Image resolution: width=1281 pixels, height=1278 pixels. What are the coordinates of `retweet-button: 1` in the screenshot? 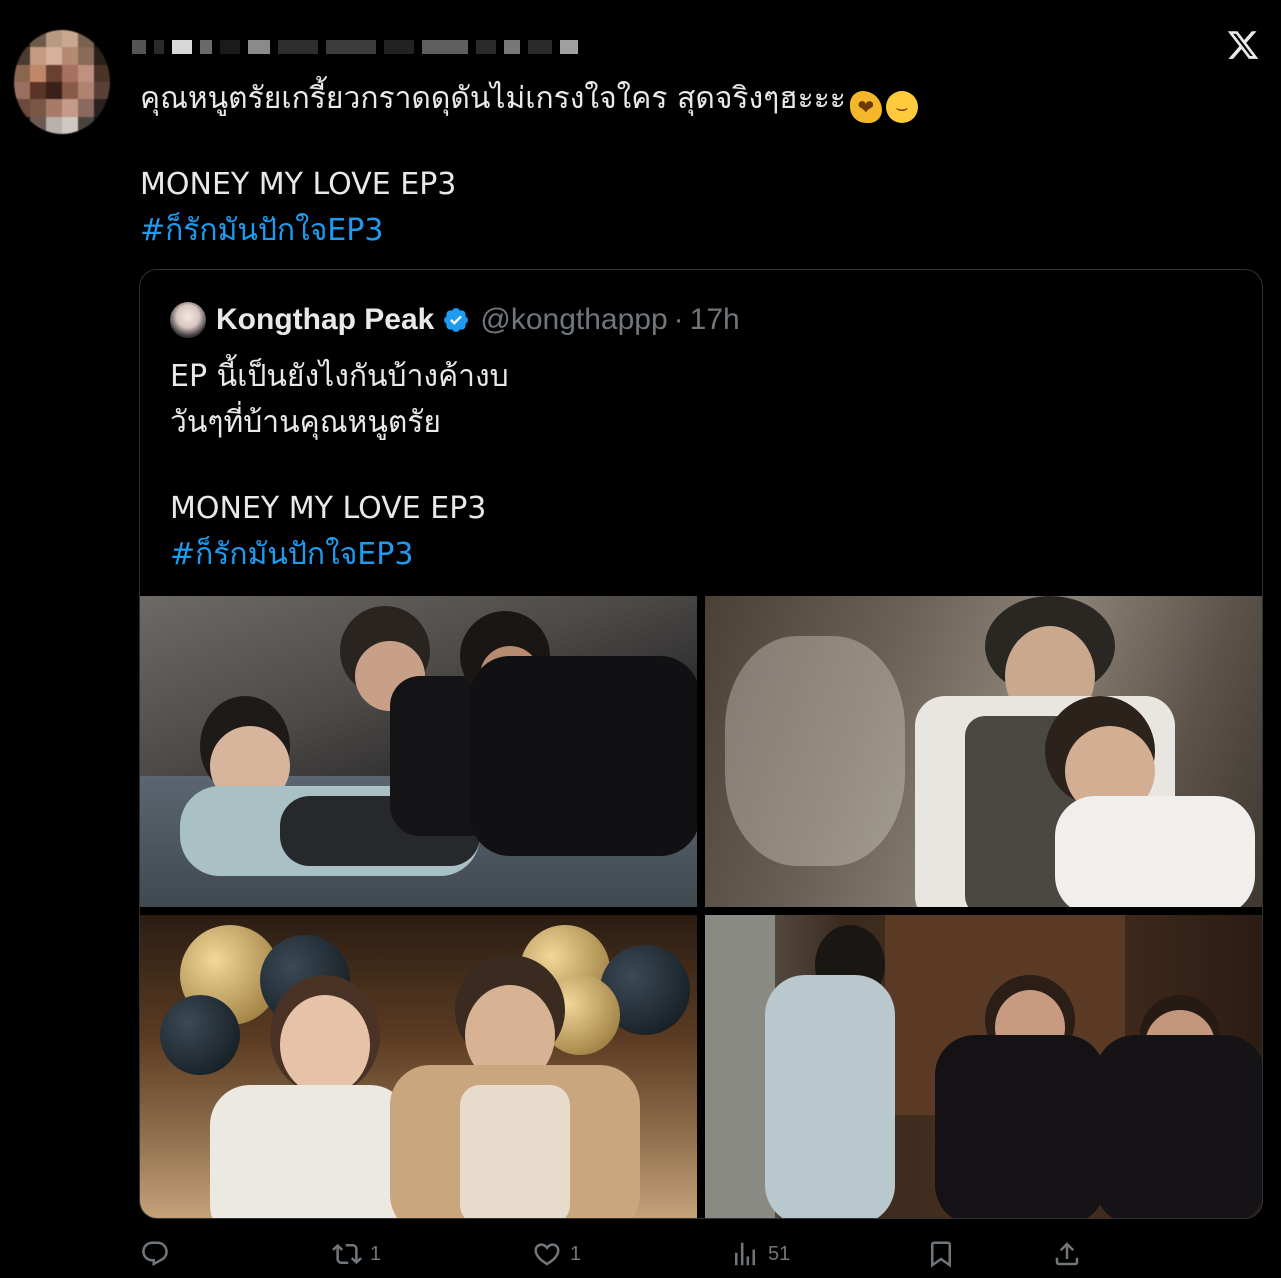 It's located at (356, 1254).